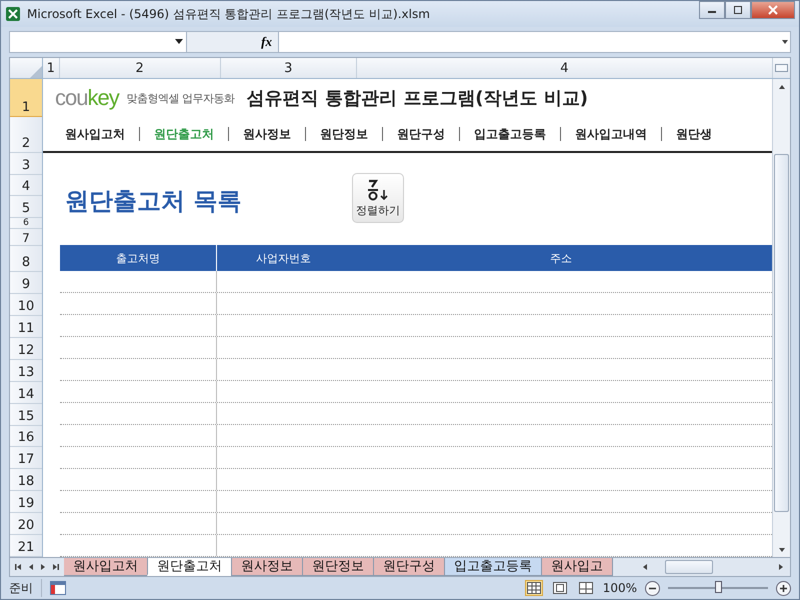  Describe the element at coordinates (510, 134) in the screenshot. I see `nav-link: 입고출고등록` at that location.